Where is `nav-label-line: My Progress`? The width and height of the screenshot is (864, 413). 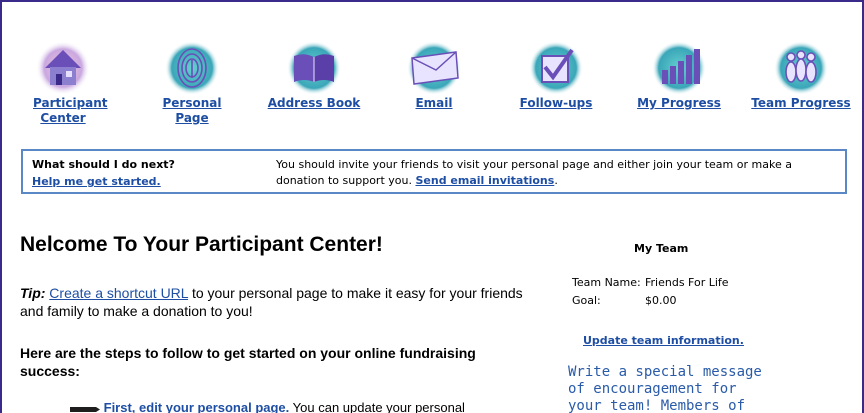 nav-label-line: My Progress is located at coordinates (679, 103).